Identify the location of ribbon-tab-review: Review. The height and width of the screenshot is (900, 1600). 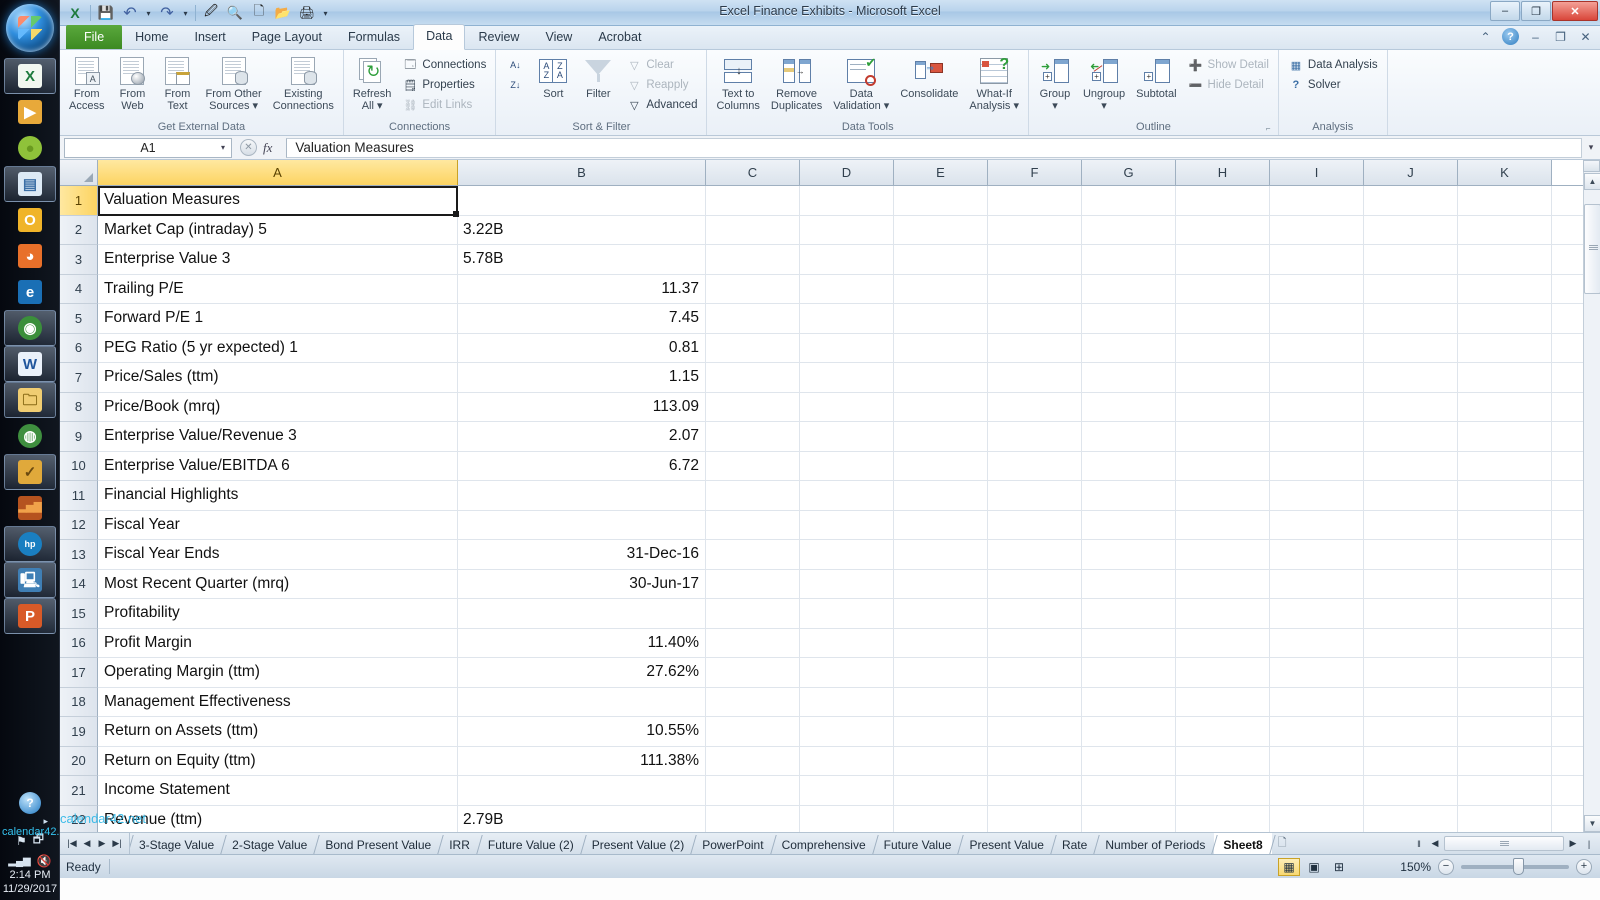
(498, 37).